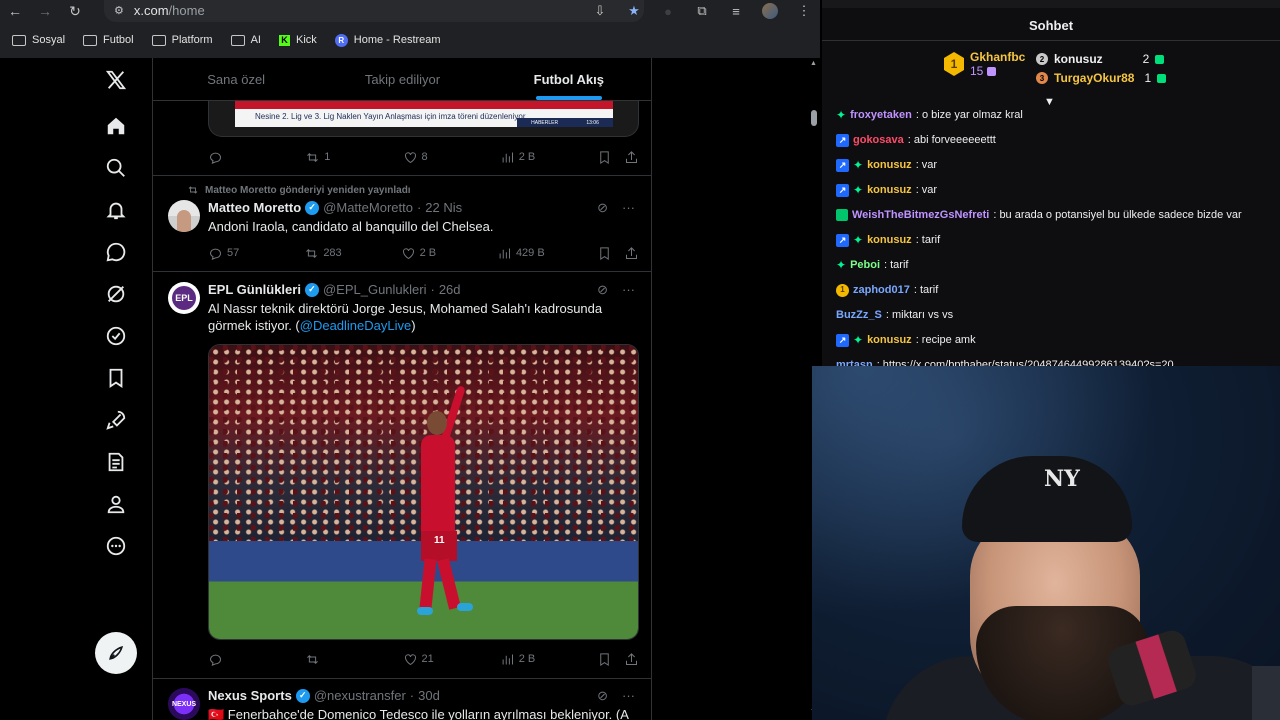 The height and width of the screenshot is (720, 1280). What do you see at coordinates (374, 11) in the screenshot?
I see `address-bar: ⚙ x.com/home` at bounding box center [374, 11].